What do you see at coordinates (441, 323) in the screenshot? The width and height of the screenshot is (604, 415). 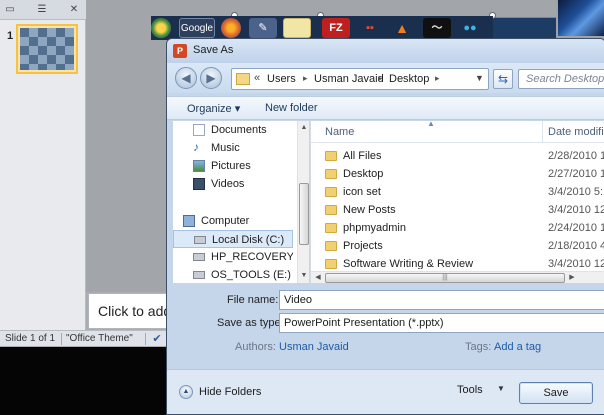 I see `save-type-select: PowerPoint Presentation (*.pptx)` at bounding box center [441, 323].